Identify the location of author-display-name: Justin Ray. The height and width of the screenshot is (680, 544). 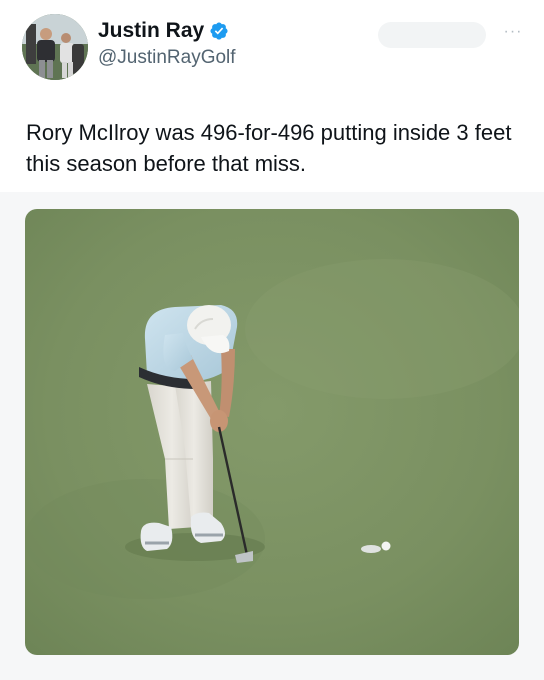
(151, 31).